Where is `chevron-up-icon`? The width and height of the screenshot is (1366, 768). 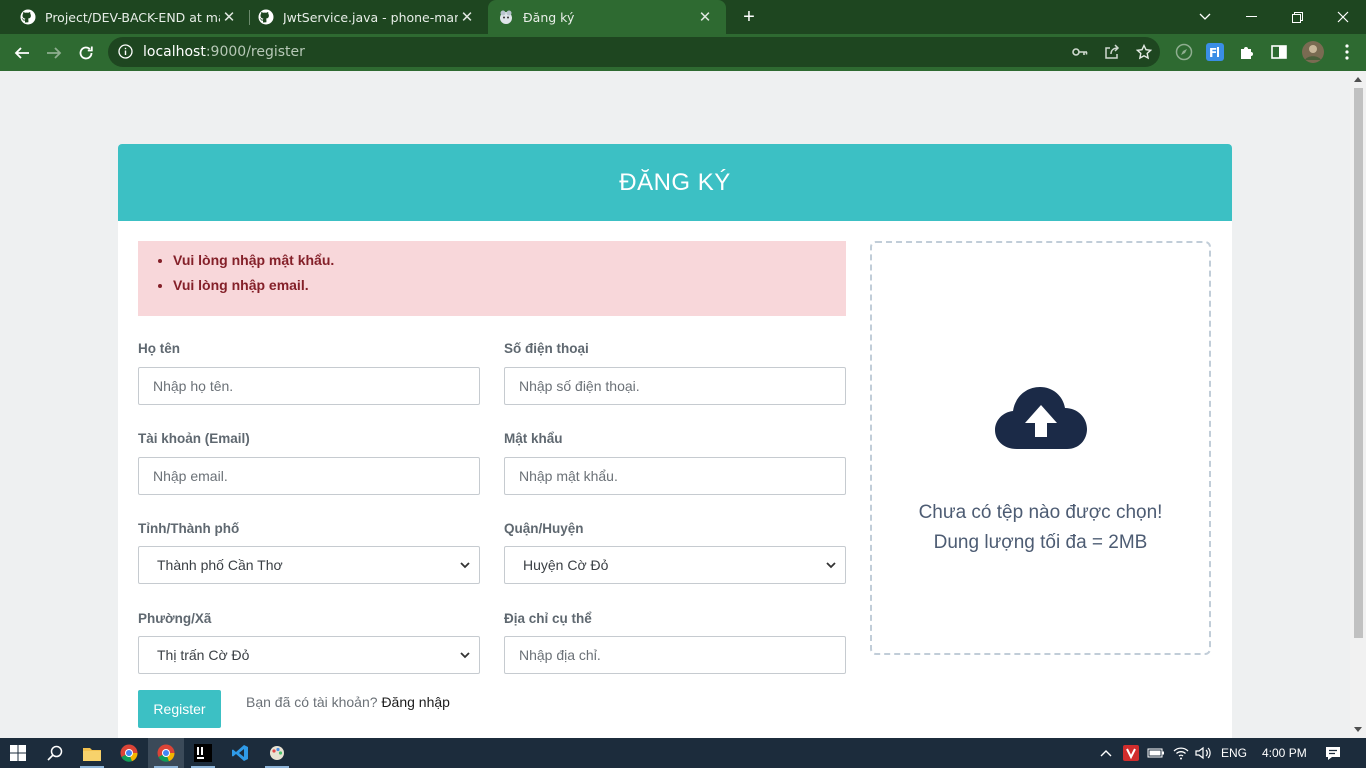
chevron-up-icon is located at coordinates (1106, 753).